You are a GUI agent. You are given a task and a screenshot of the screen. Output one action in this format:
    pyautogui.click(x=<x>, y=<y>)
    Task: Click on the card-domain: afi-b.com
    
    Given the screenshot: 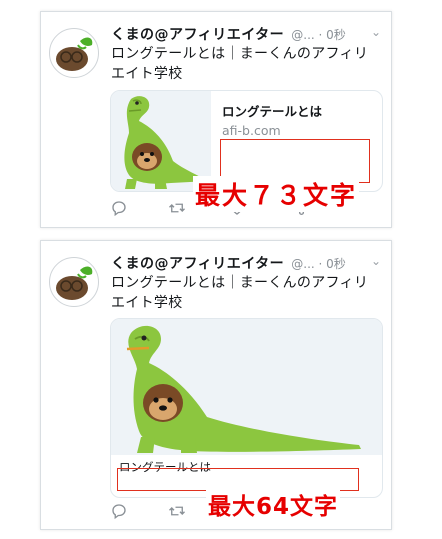 What is the action you would take?
    pyautogui.click(x=251, y=130)
    